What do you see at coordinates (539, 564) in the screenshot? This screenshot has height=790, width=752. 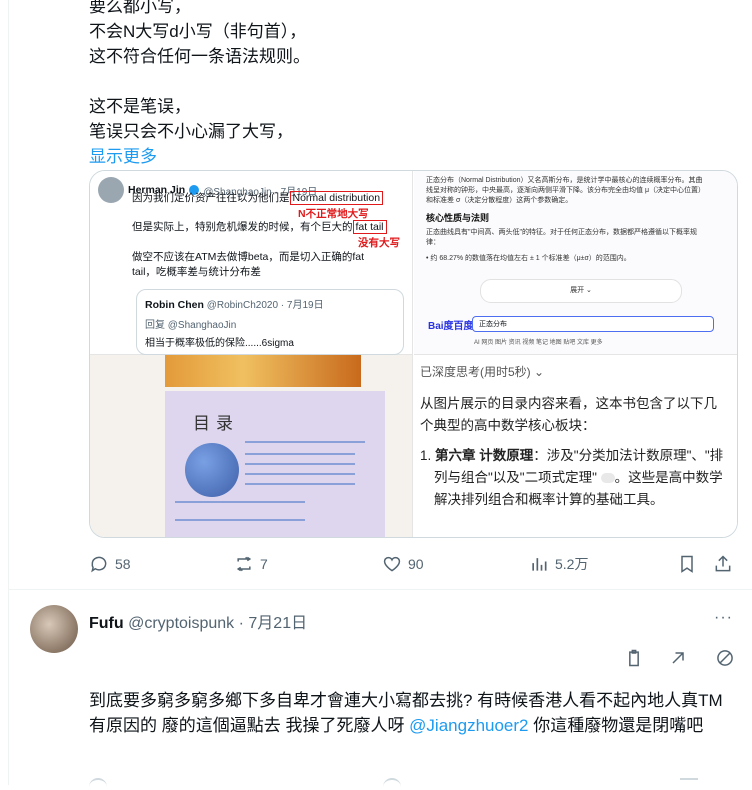 I see `views-icon` at bounding box center [539, 564].